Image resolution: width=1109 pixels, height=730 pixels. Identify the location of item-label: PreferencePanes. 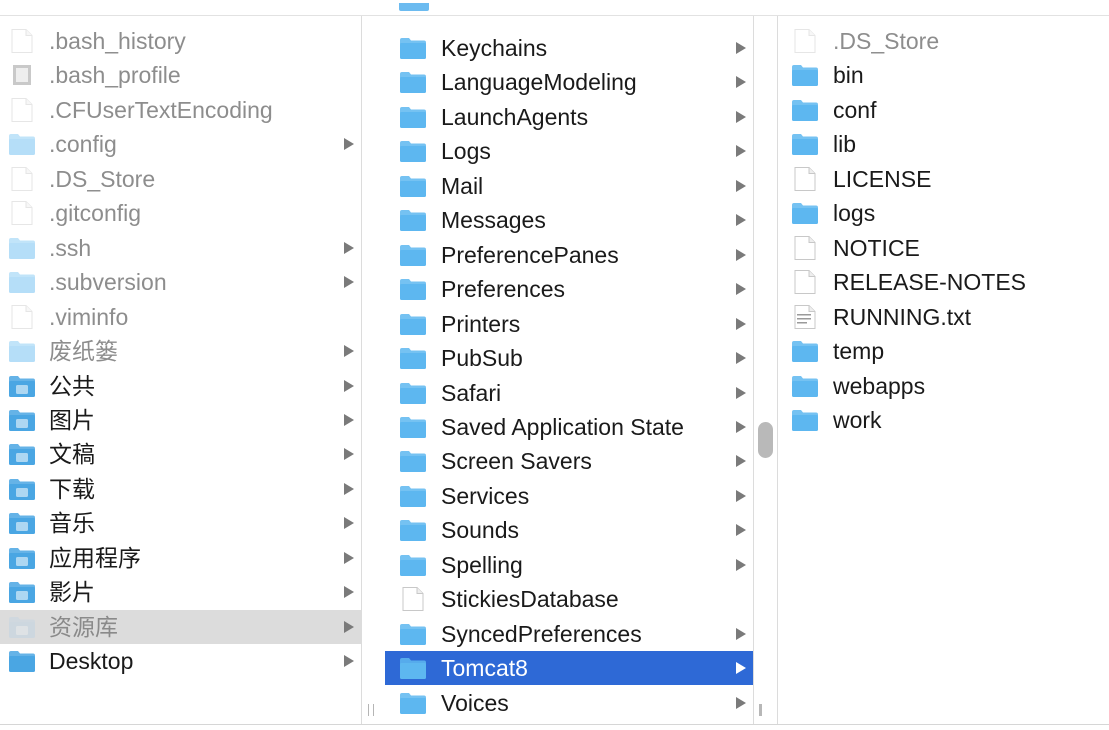
(530, 254).